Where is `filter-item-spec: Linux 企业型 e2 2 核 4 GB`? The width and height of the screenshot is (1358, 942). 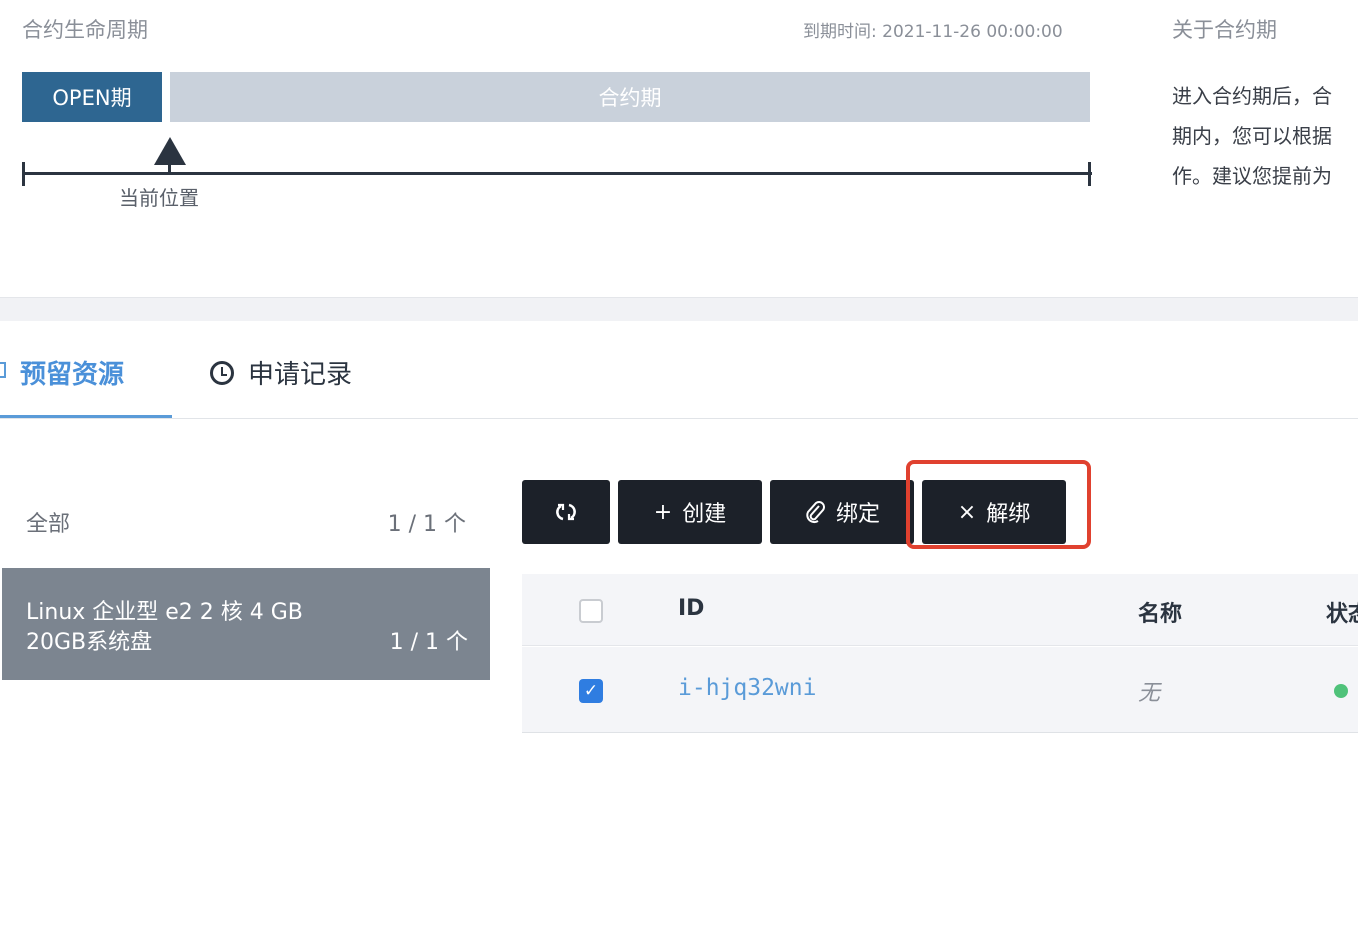 filter-item-spec: Linux 企业型 e2 2 核 4 GB is located at coordinates (164, 612).